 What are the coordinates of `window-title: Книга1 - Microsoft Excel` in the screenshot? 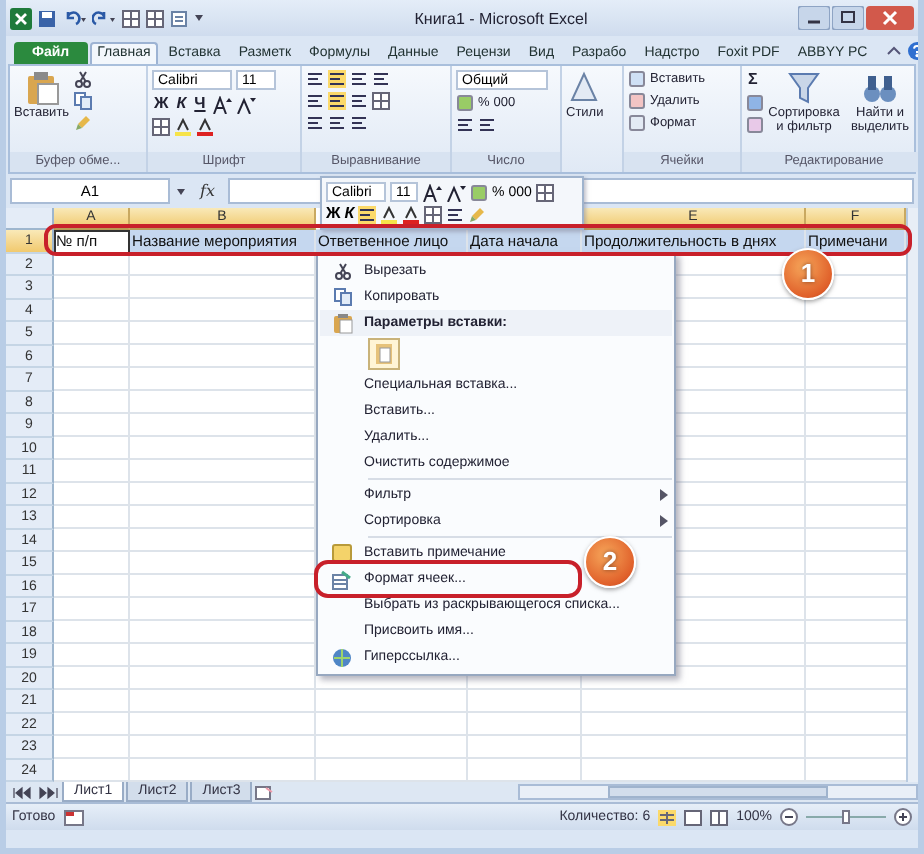 It's located at (501, 18).